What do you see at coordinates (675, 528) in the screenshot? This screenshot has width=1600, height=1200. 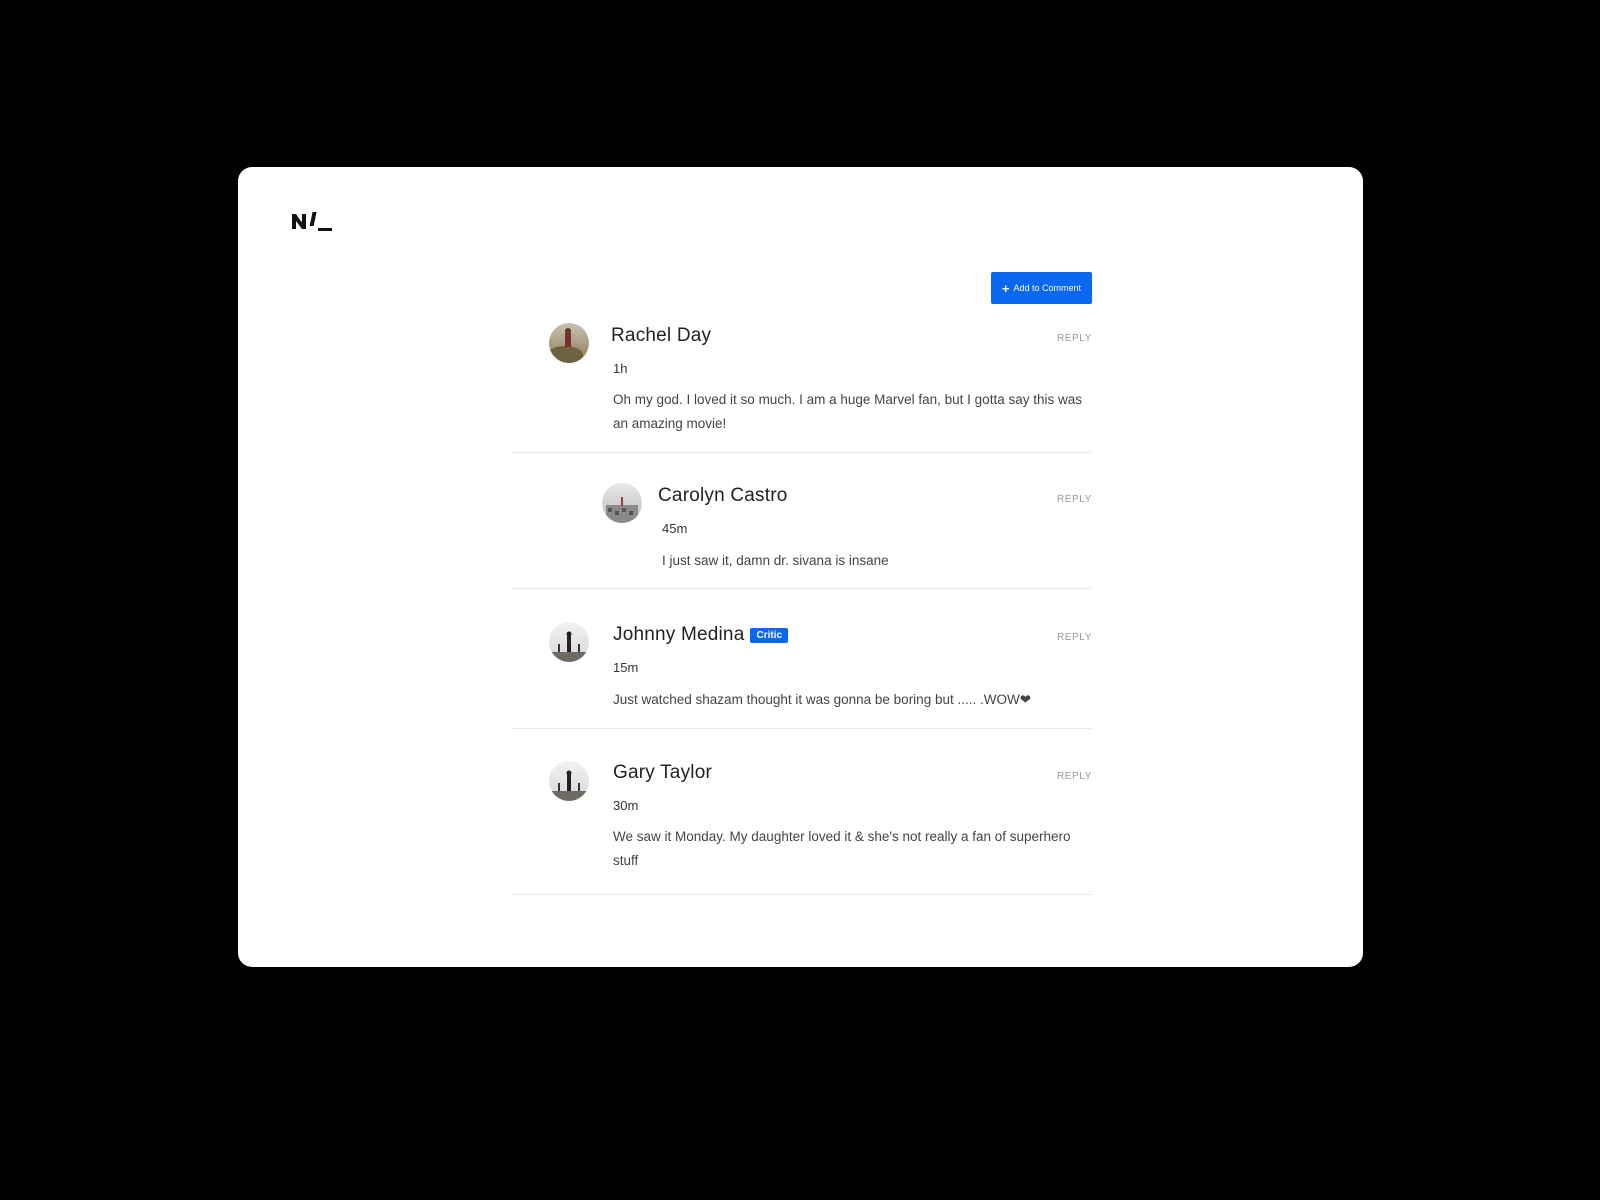 I see `comment-time: 45m` at bounding box center [675, 528].